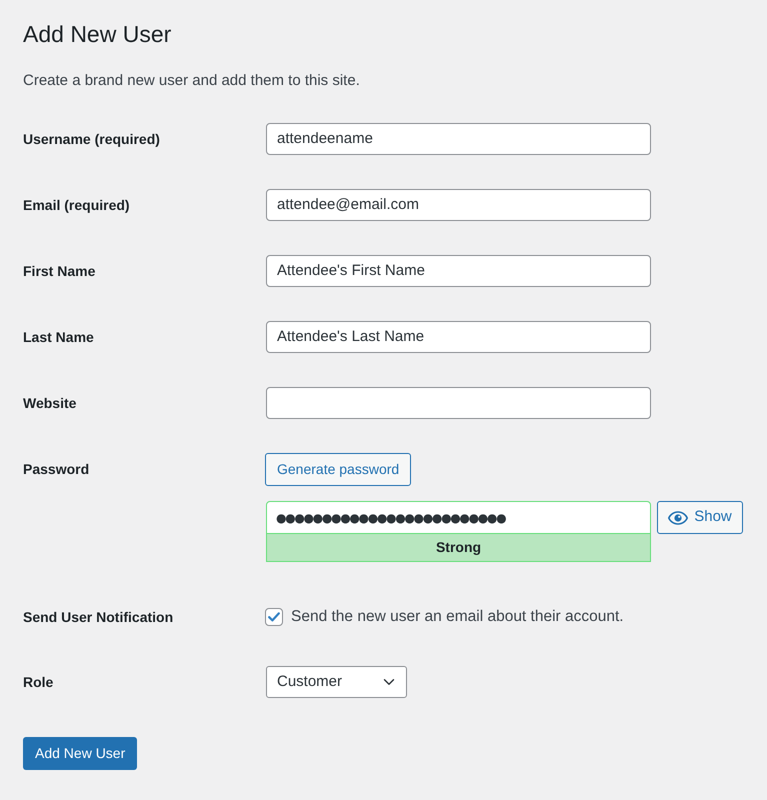 This screenshot has width=767, height=800. What do you see at coordinates (58, 337) in the screenshot?
I see `field-label: Last Name` at bounding box center [58, 337].